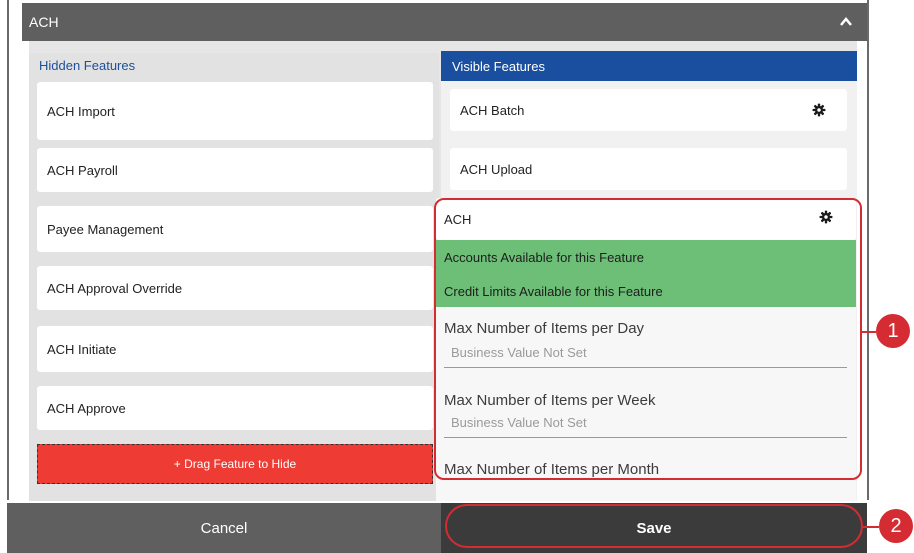 The image size is (914, 553). I want to click on hidden-feature-item: ACH Import, so click(235, 111).